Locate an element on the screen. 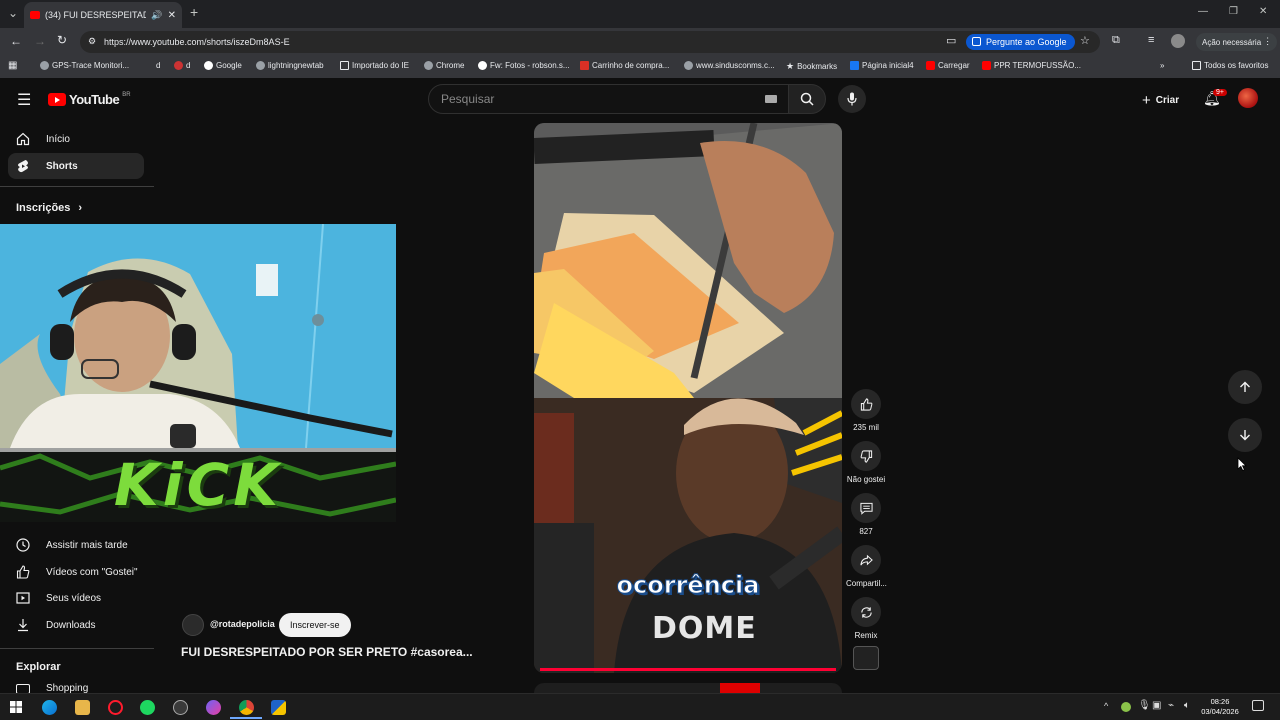 The image size is (1280, 720). active-app-indicator is located at coordinates (246, 718).